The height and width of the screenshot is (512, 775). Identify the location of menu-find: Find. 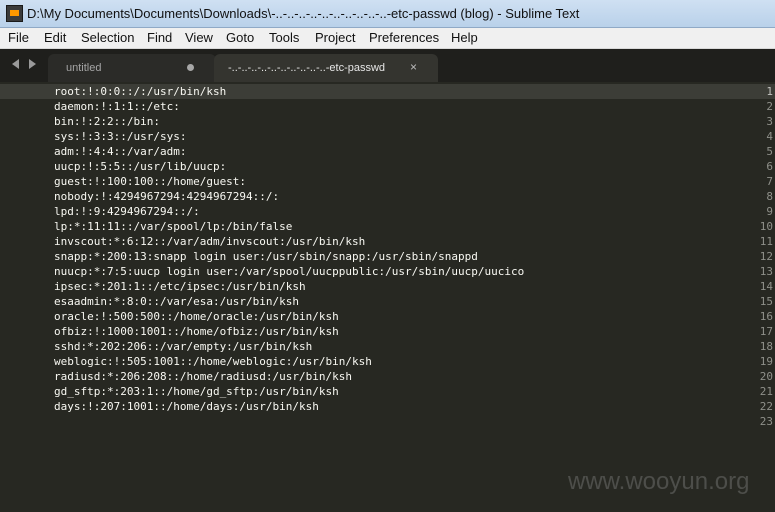
(159, 37).